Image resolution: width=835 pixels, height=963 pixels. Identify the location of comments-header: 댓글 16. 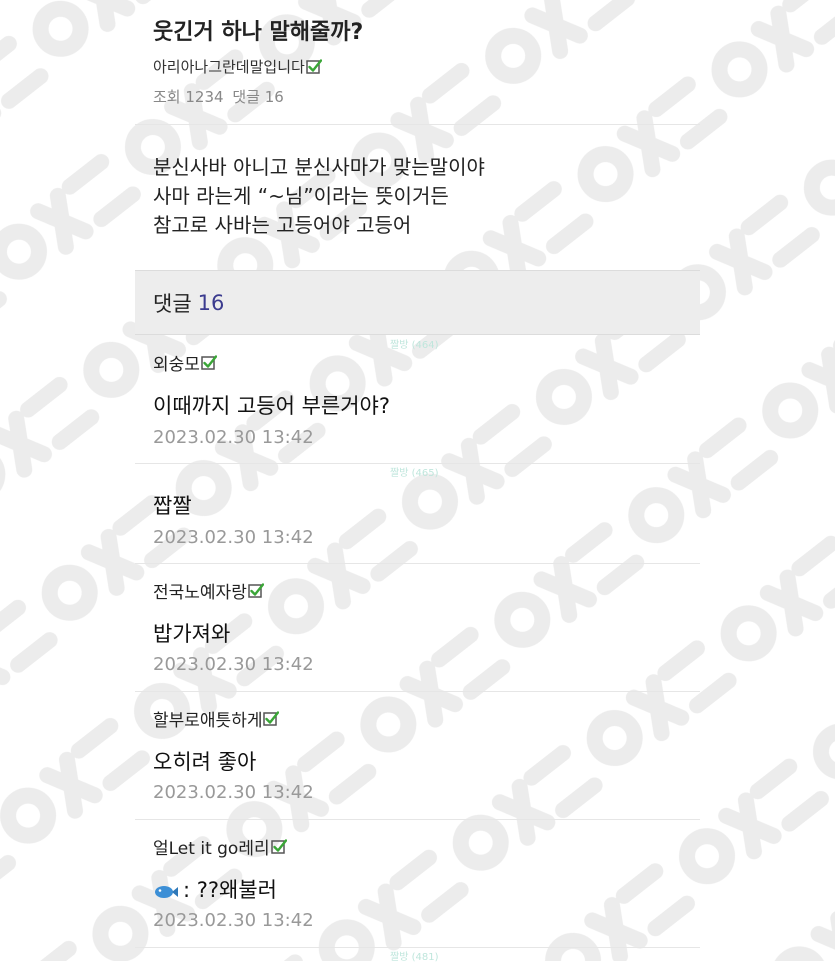
(417, 302).